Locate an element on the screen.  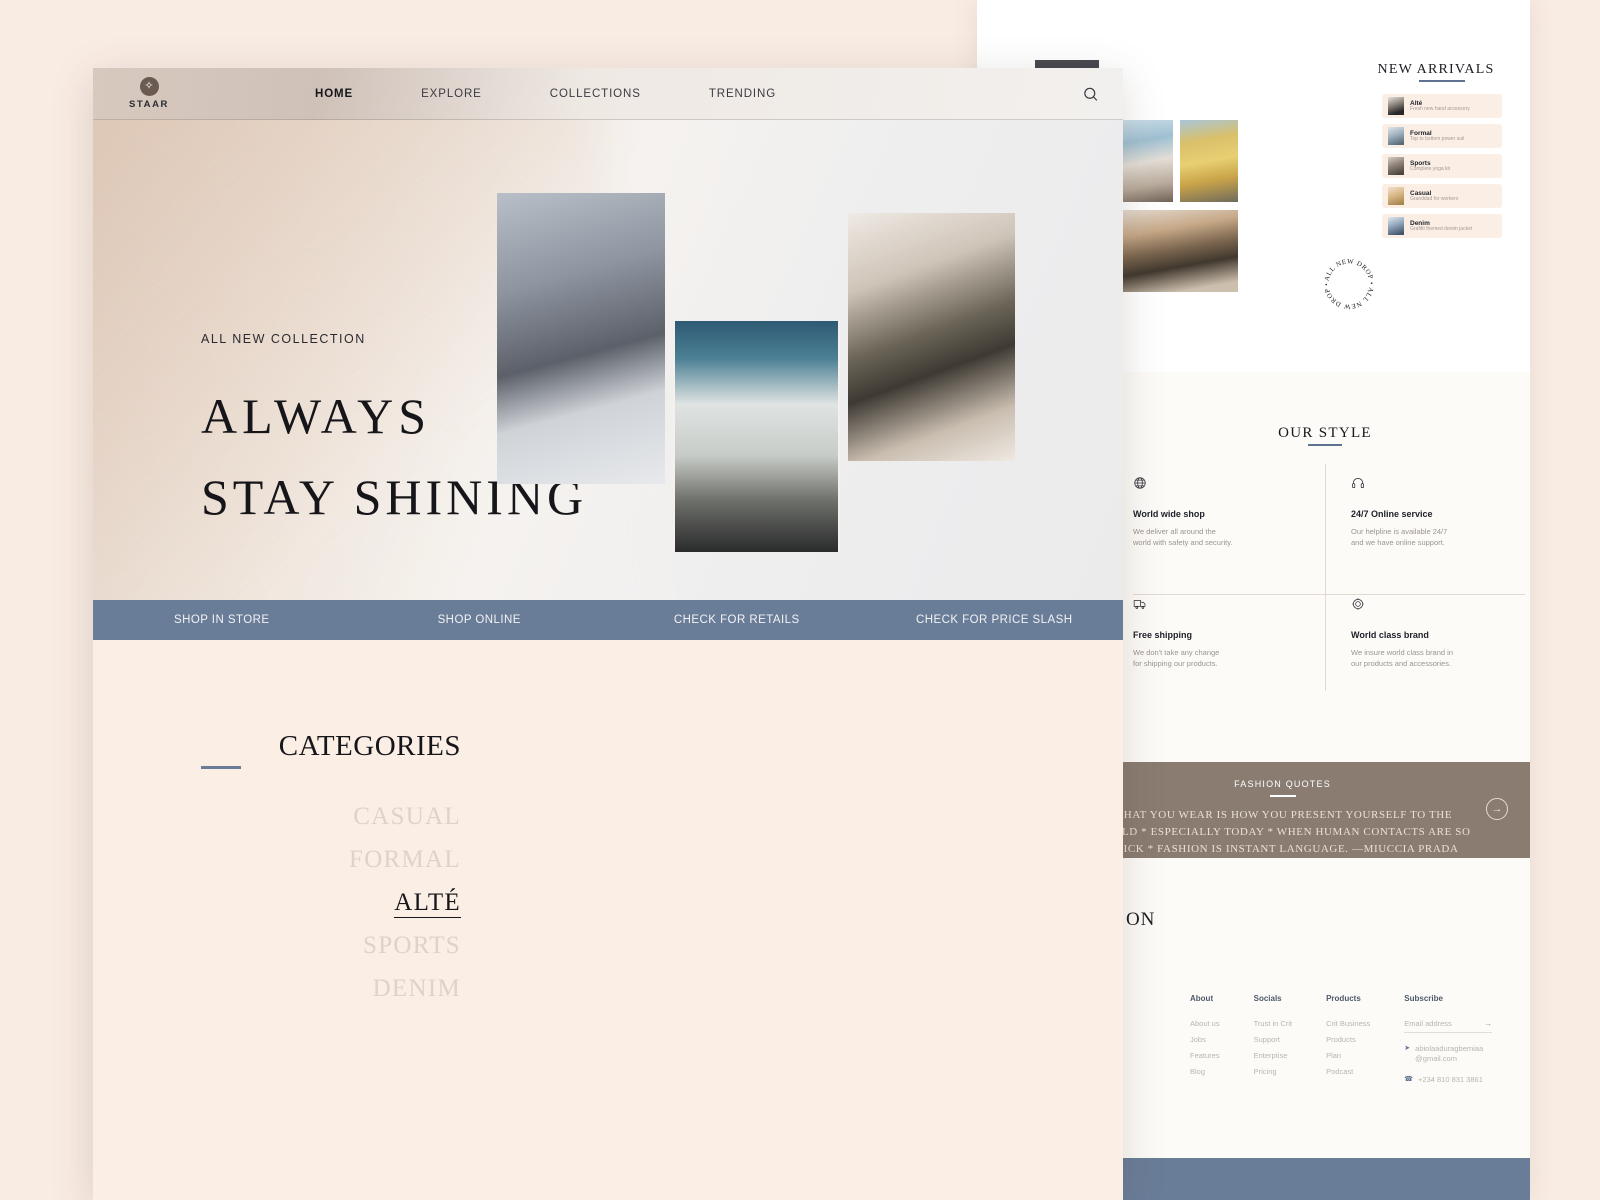
cta-check-retails: CHECK FOR RETAILS is located at coordinates (737, 620).